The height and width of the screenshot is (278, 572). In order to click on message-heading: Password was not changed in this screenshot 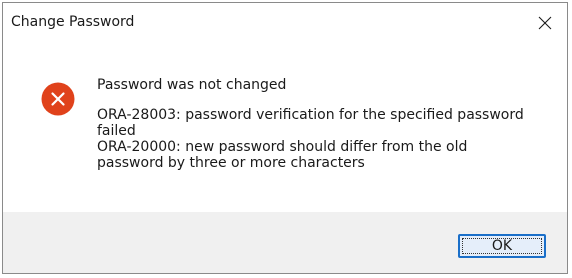, I will do `click(192, 85)`.